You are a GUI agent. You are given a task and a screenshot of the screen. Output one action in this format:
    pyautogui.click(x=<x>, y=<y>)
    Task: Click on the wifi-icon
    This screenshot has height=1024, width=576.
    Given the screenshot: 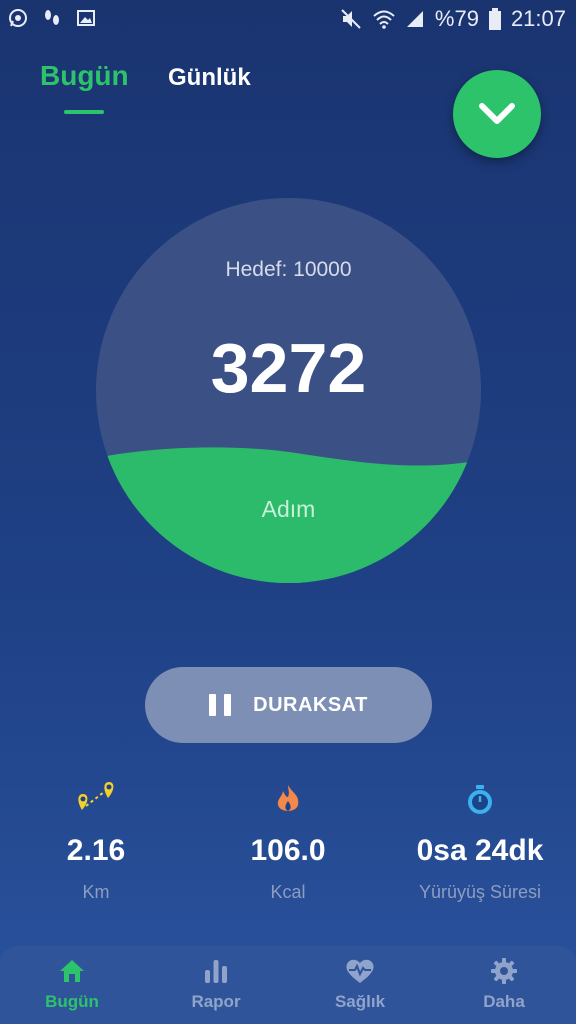 What is the action you would take?
    pyautogui.click(x=384, y=19)
    